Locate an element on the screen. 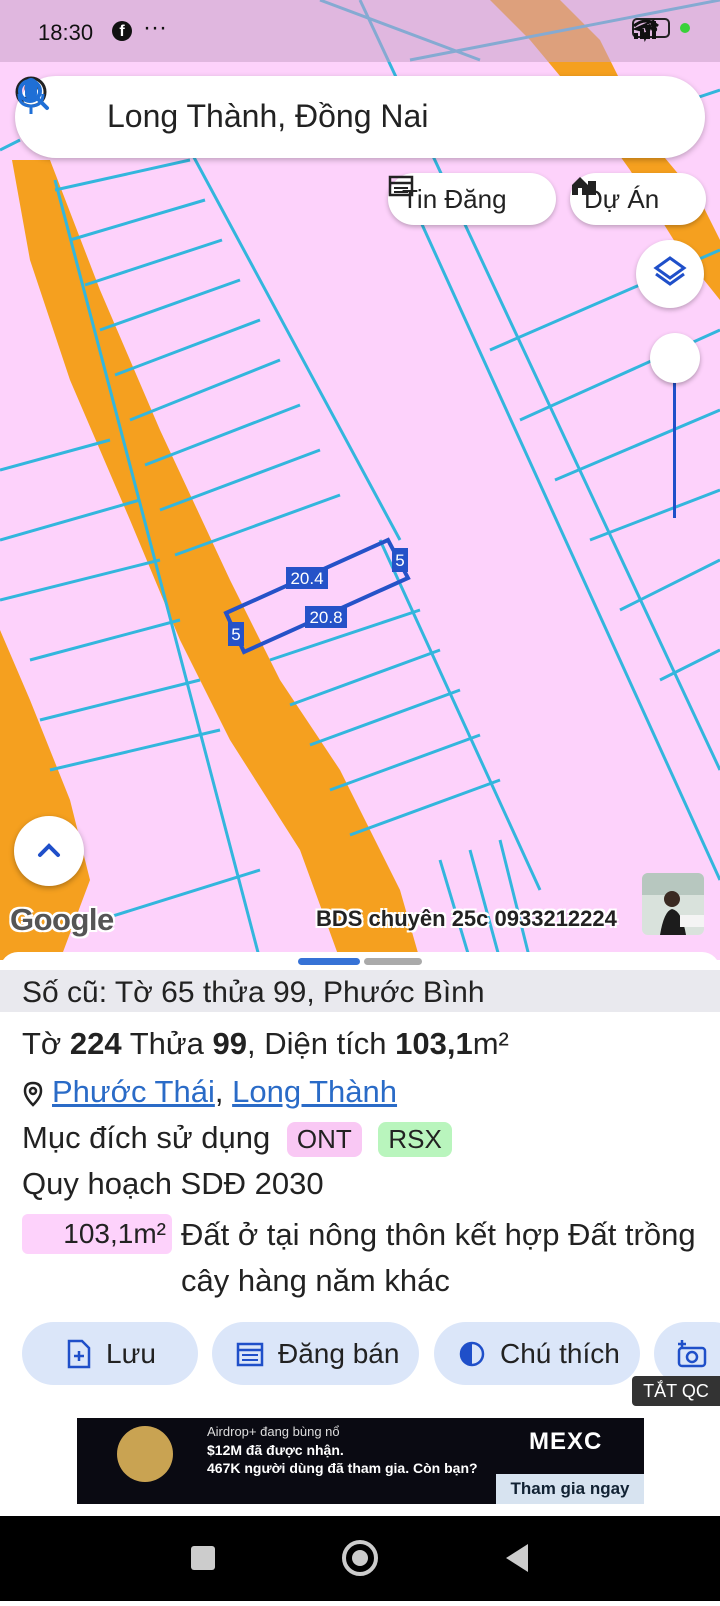  status-bar: 18:30 f ··· 65 is located at coordinates (360, 31).